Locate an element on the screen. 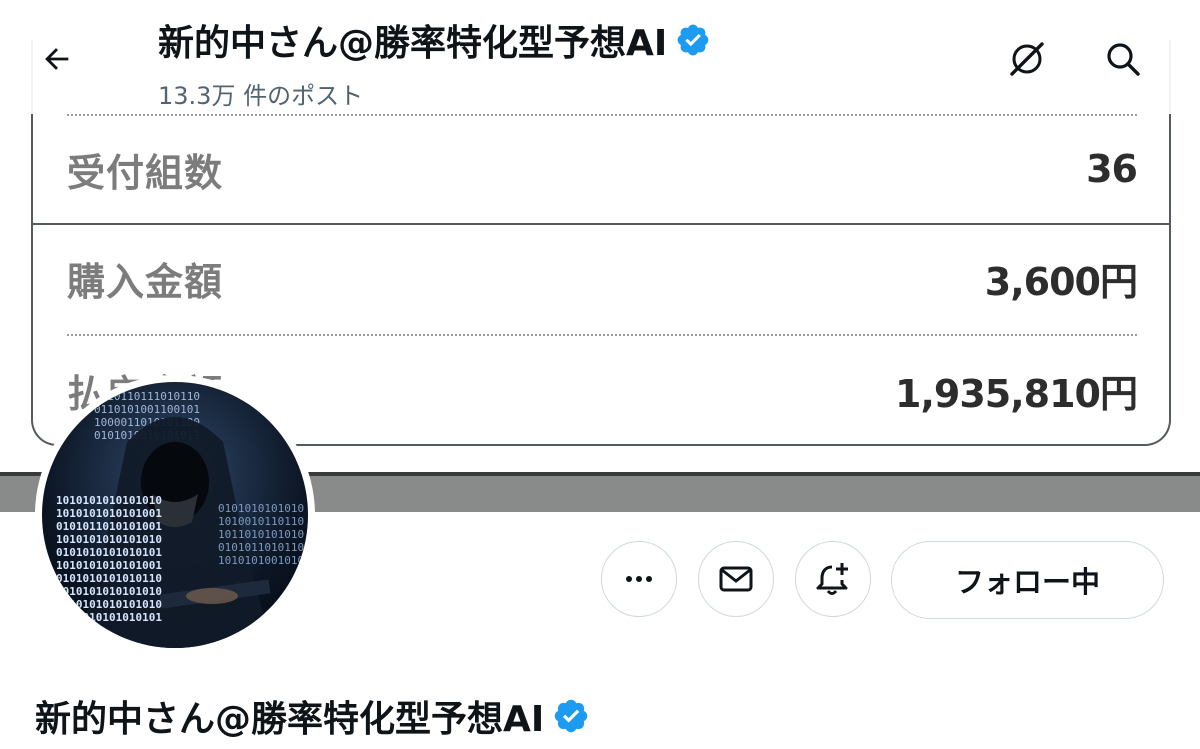 The height and width of the screenshot is (749, 1200). post-count: 13.3万 件のポスト is located at coordinates (261, 96).